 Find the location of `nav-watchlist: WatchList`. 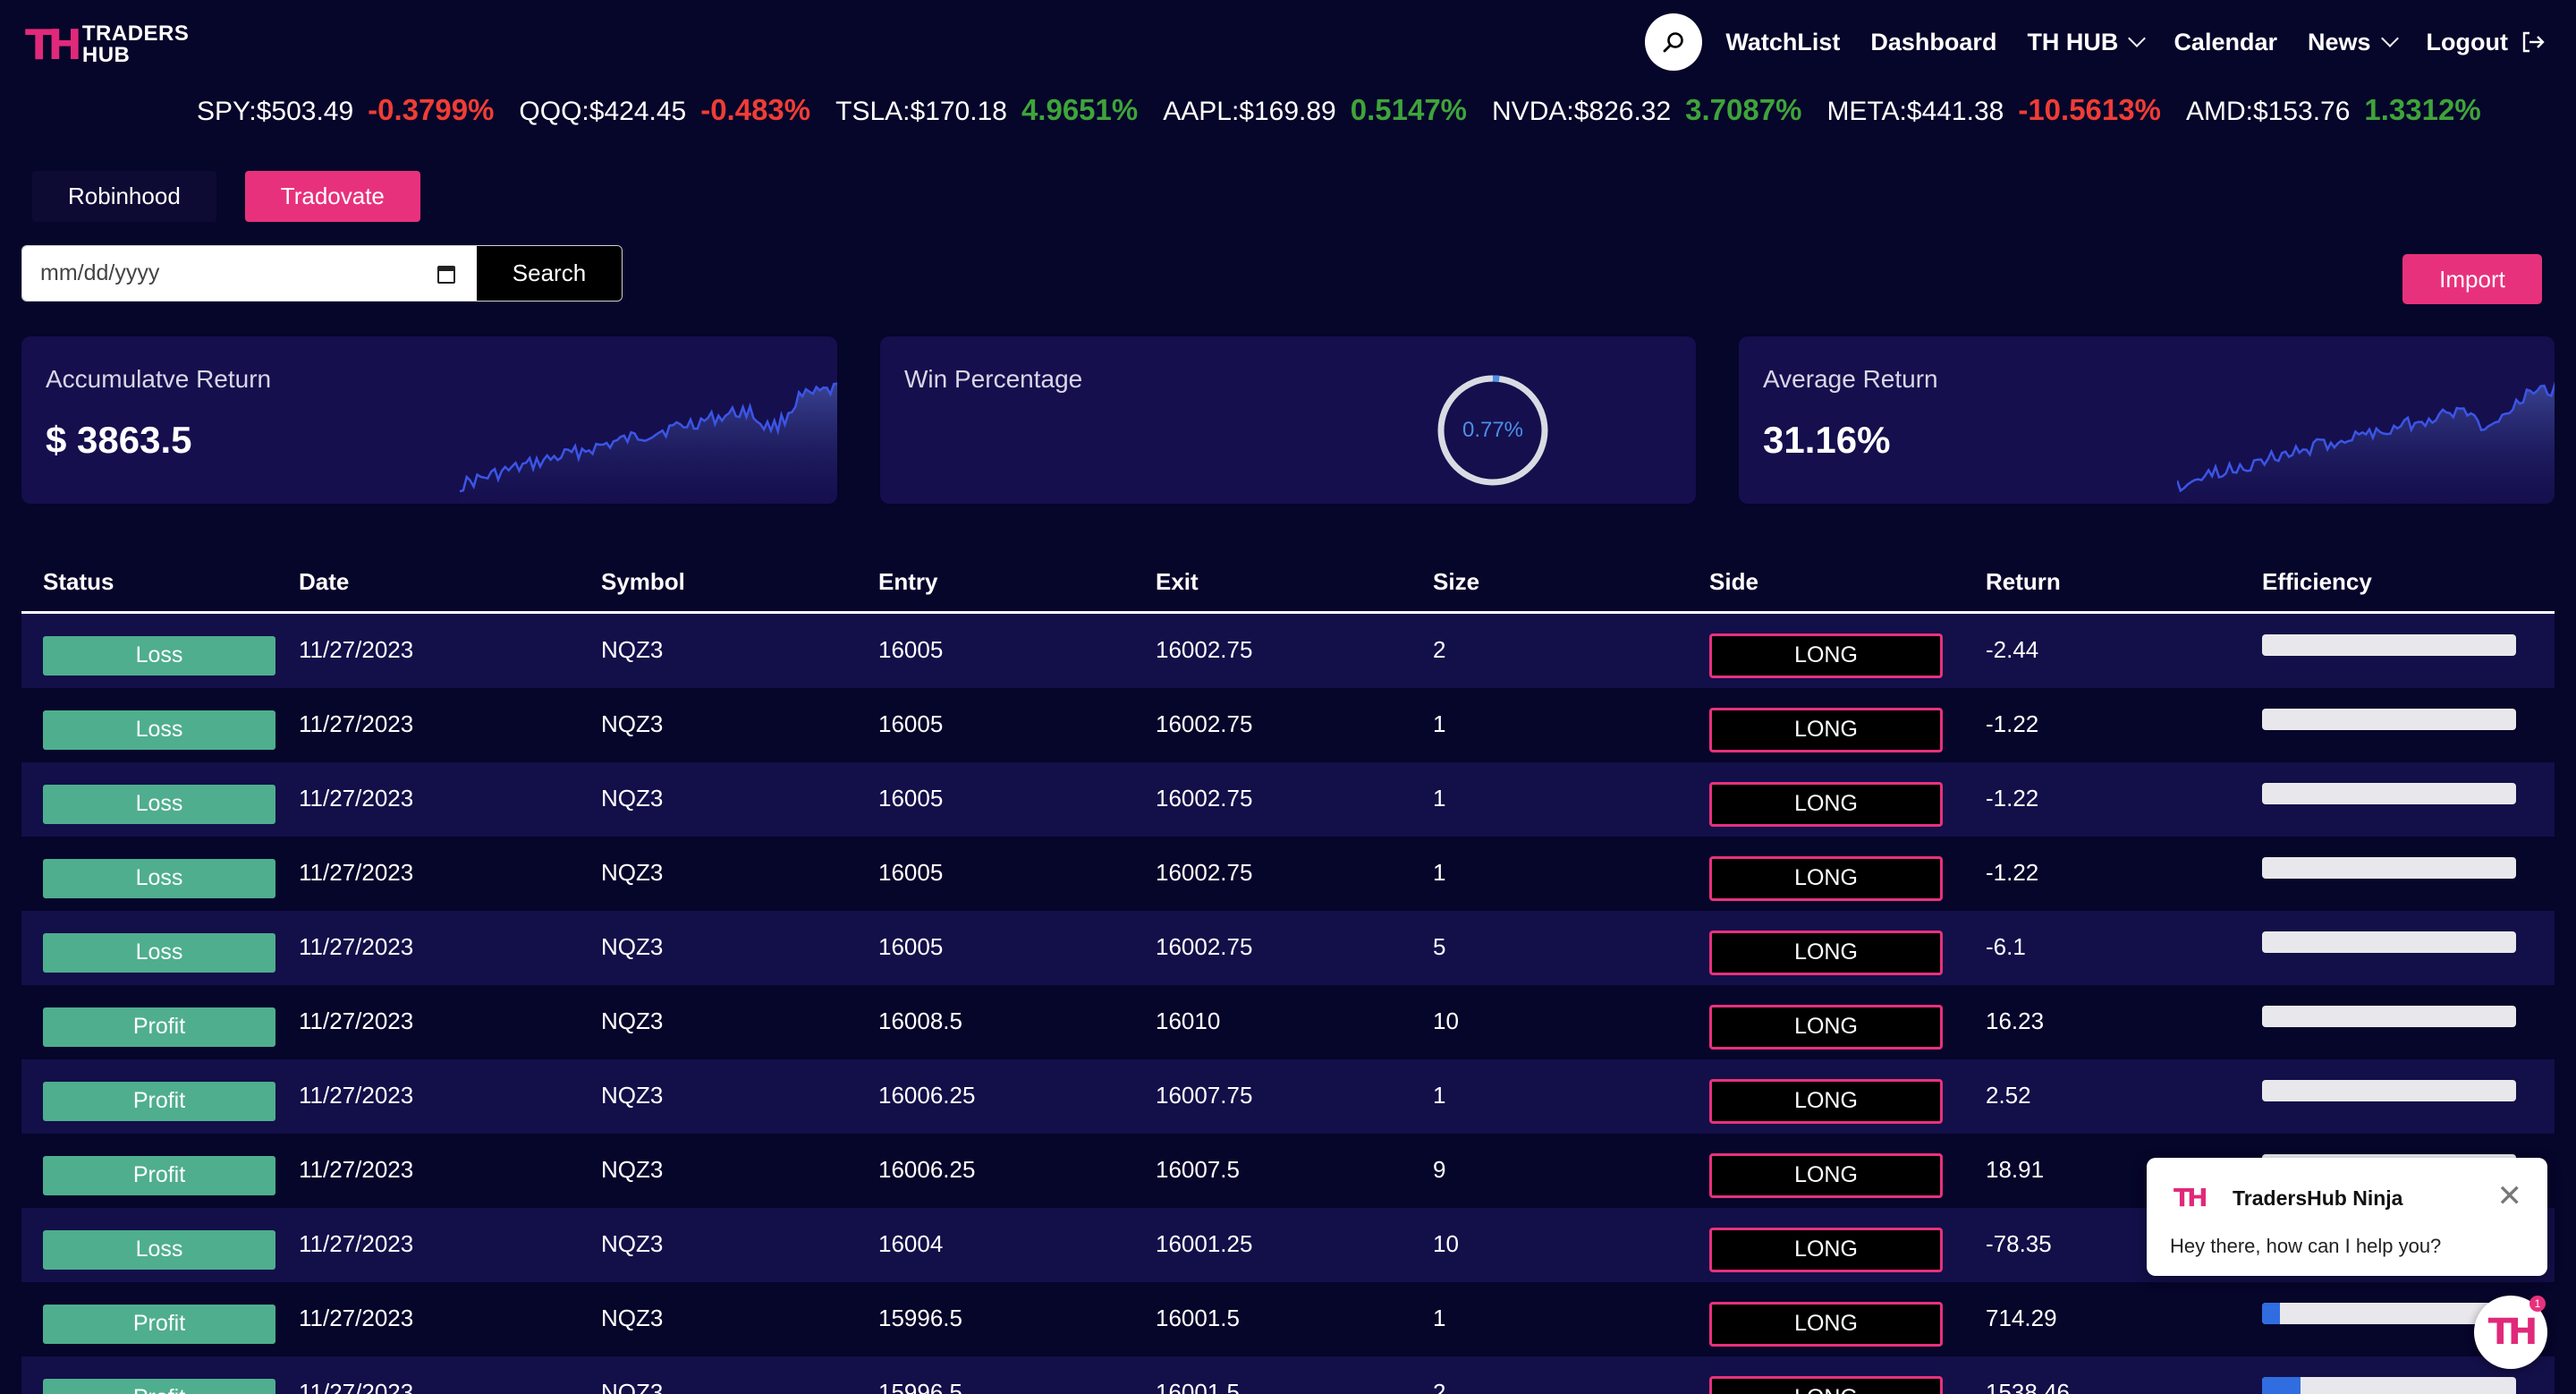

nav-watchlist: WatchList is located at coordinates (1782, 42).